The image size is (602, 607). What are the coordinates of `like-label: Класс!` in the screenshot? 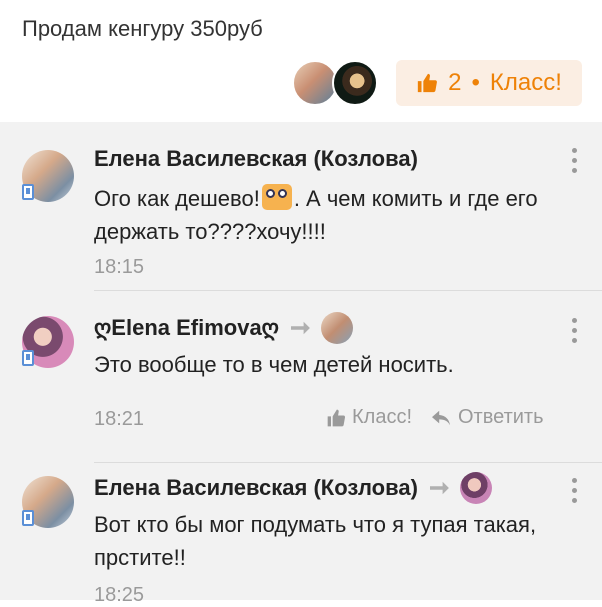 It's located at (525, 82).